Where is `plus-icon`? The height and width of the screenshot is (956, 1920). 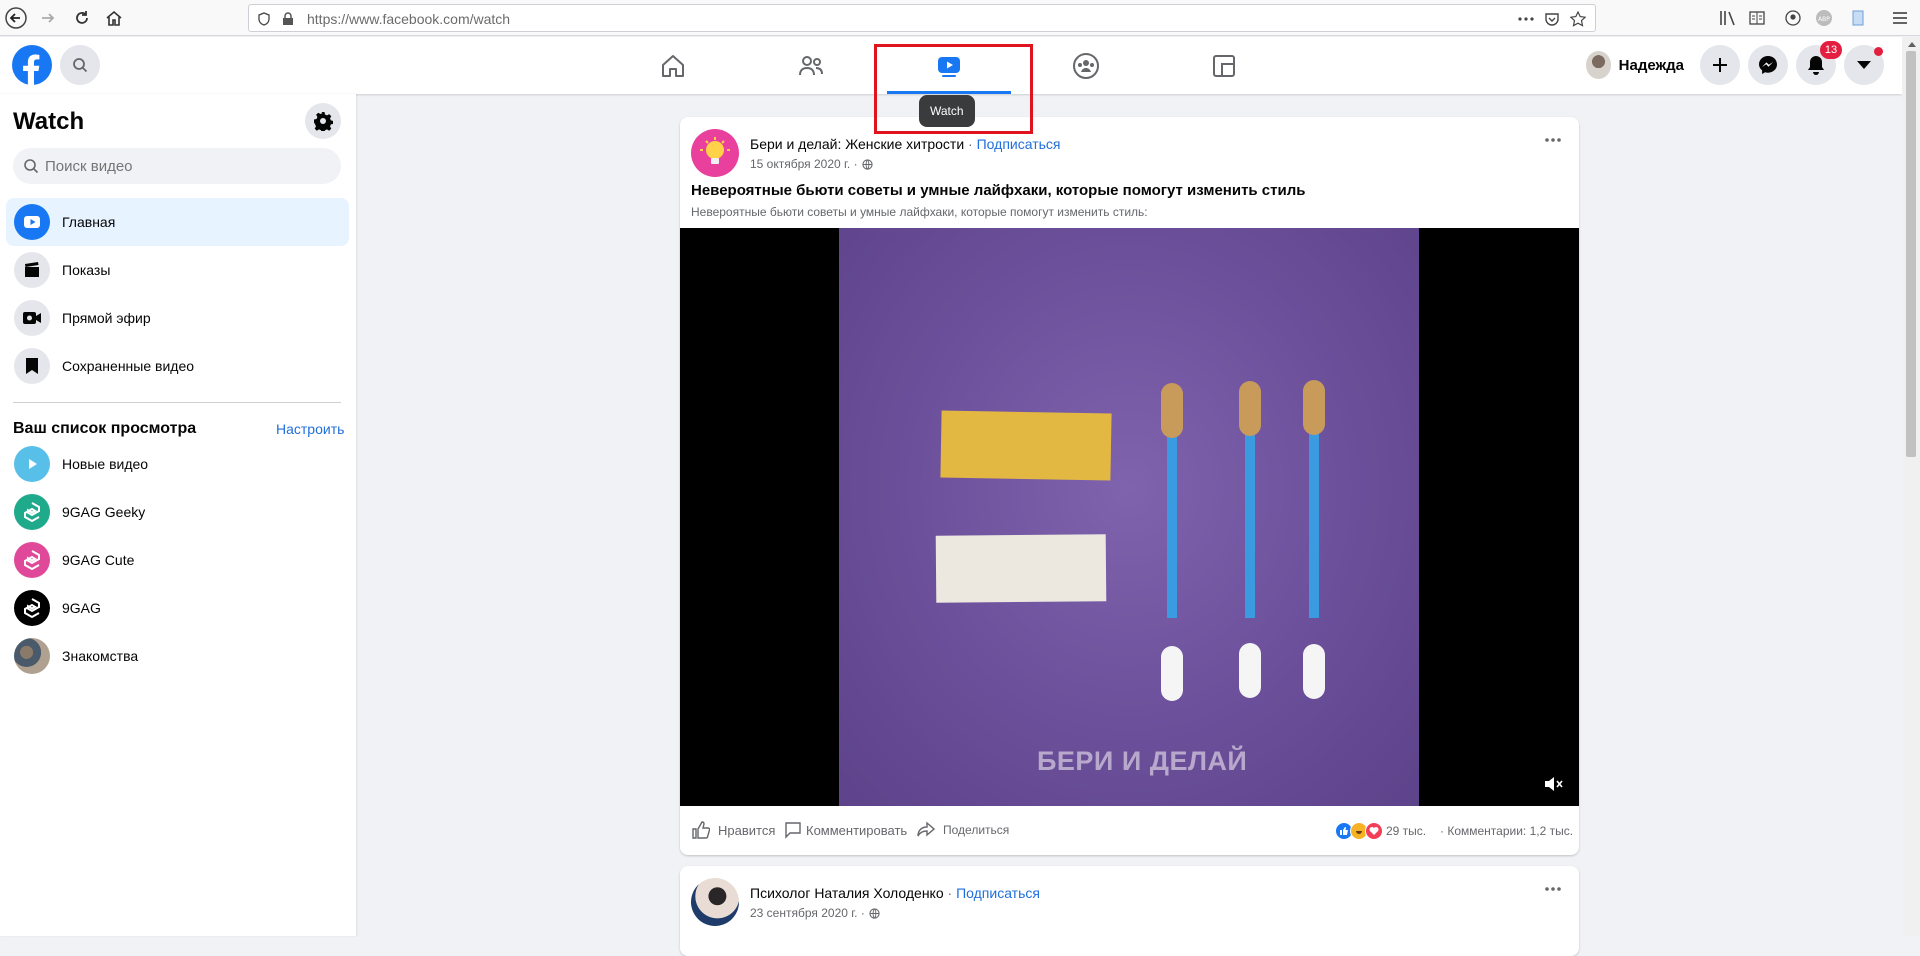 plus-icon is located at coordinates (1720, 65).